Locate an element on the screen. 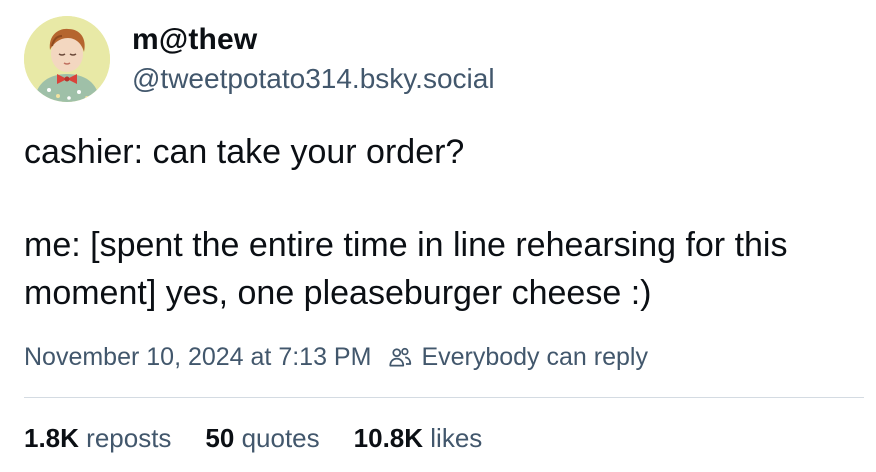  likes-label: likes is located at coordinates (456, 438).